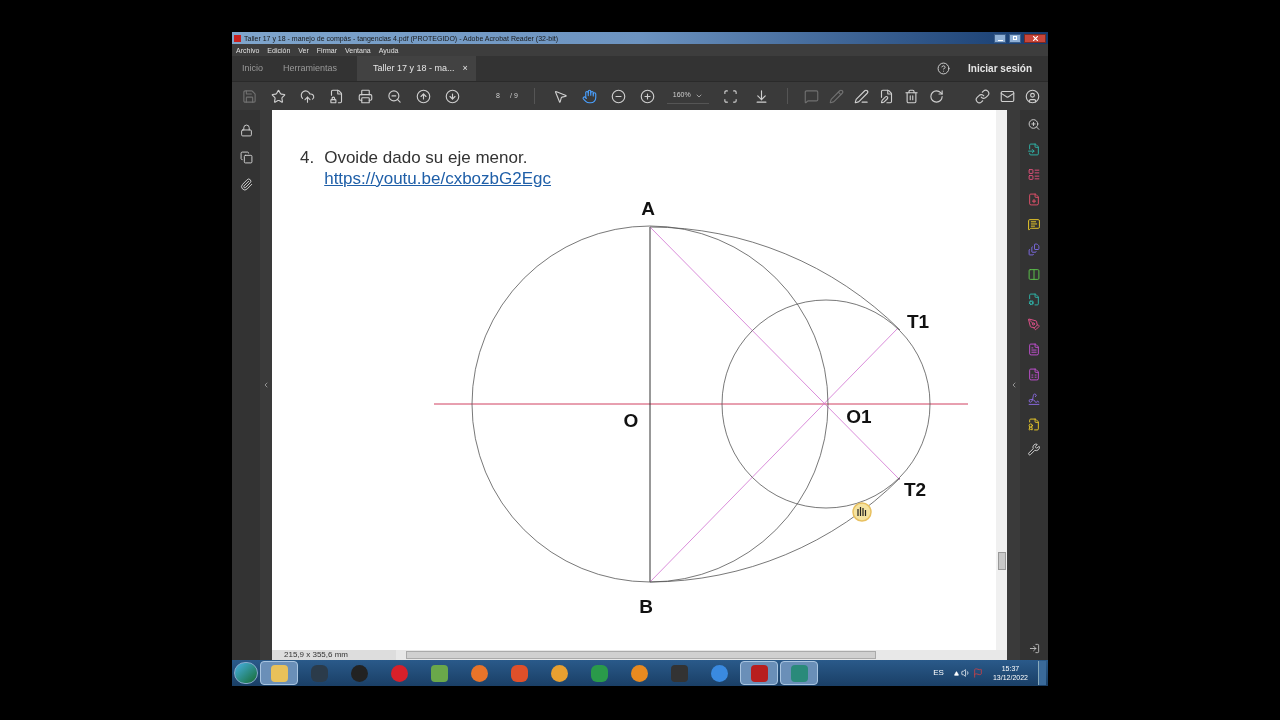  What do you see at coordinates (641, 655) in the screenshot?
I see `horizontal-scrollbar-thumb` at bounding box center [641, 655].